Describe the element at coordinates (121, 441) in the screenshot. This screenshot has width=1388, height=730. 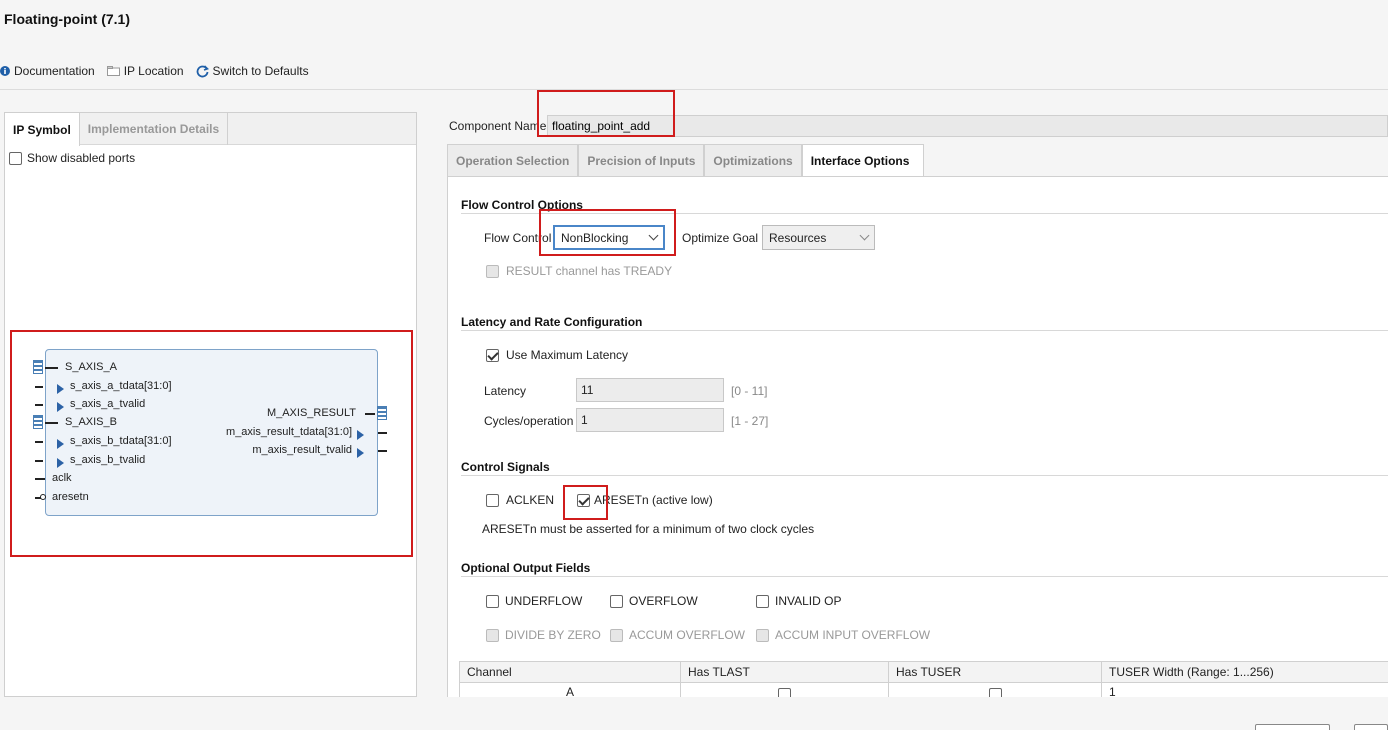
I see `port-s-axis-b-tdata: s_axis_b_tdata[31:0]` at that location.